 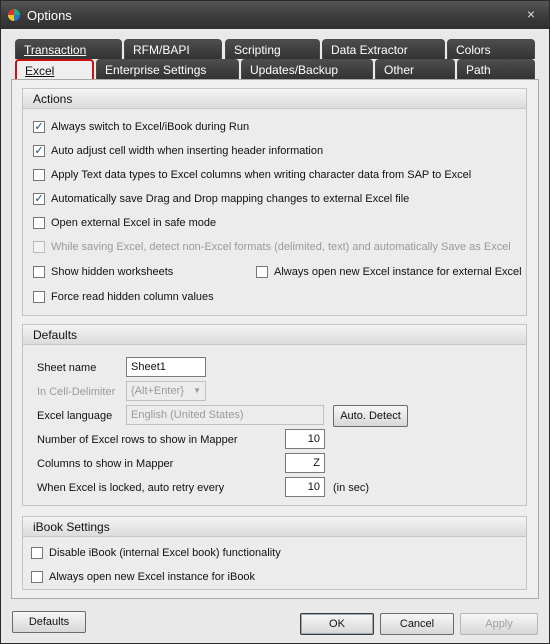 What do you see at coordinates (14, 15) in the screenshot?
I see `colorful-app-icon` at bounding box center [14, 15].